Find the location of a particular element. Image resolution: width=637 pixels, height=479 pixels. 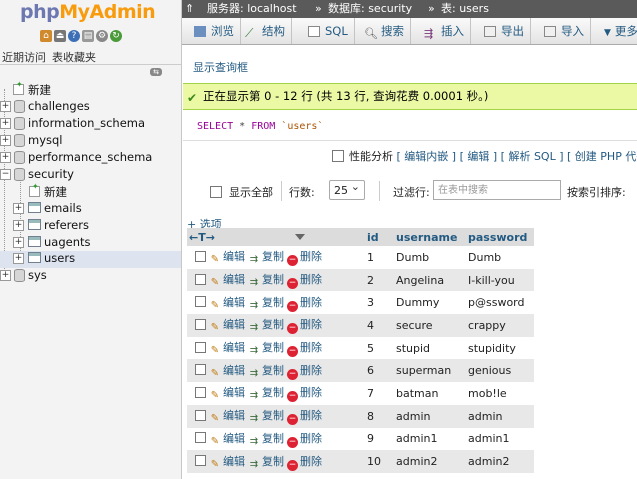

column-header-password: password is located at coordinates (498, 237).